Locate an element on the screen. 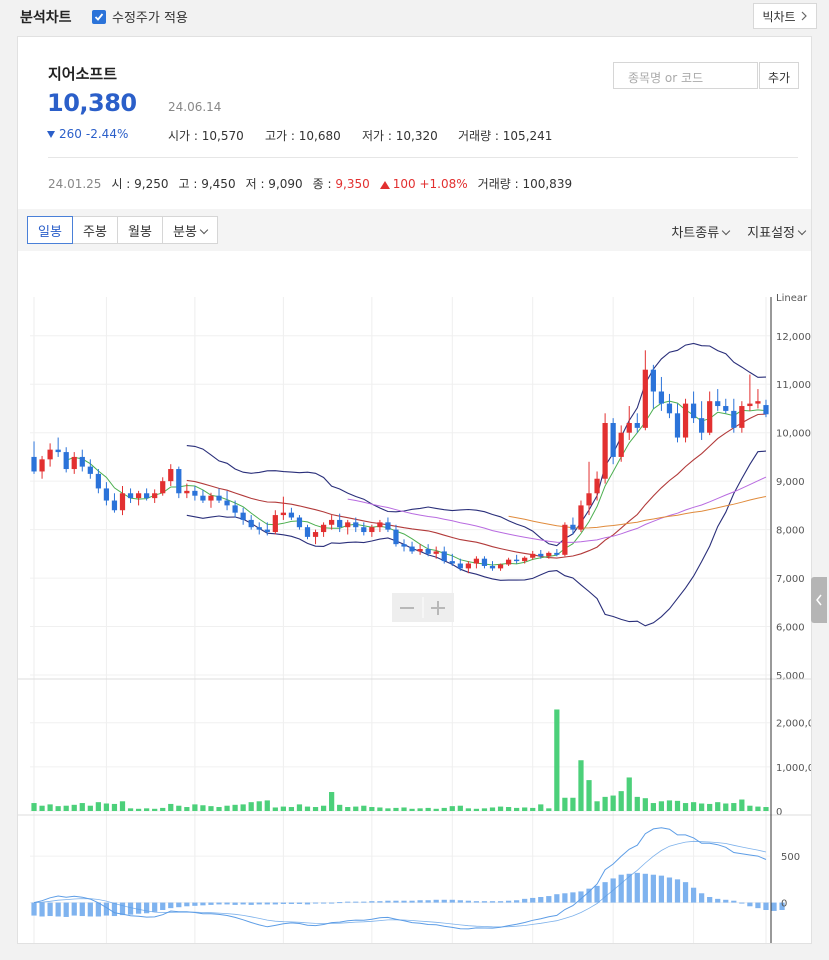 The width and height of the screenshot is (829, 960). tab-minute: 분봉 is located at coordinates (190, 230).